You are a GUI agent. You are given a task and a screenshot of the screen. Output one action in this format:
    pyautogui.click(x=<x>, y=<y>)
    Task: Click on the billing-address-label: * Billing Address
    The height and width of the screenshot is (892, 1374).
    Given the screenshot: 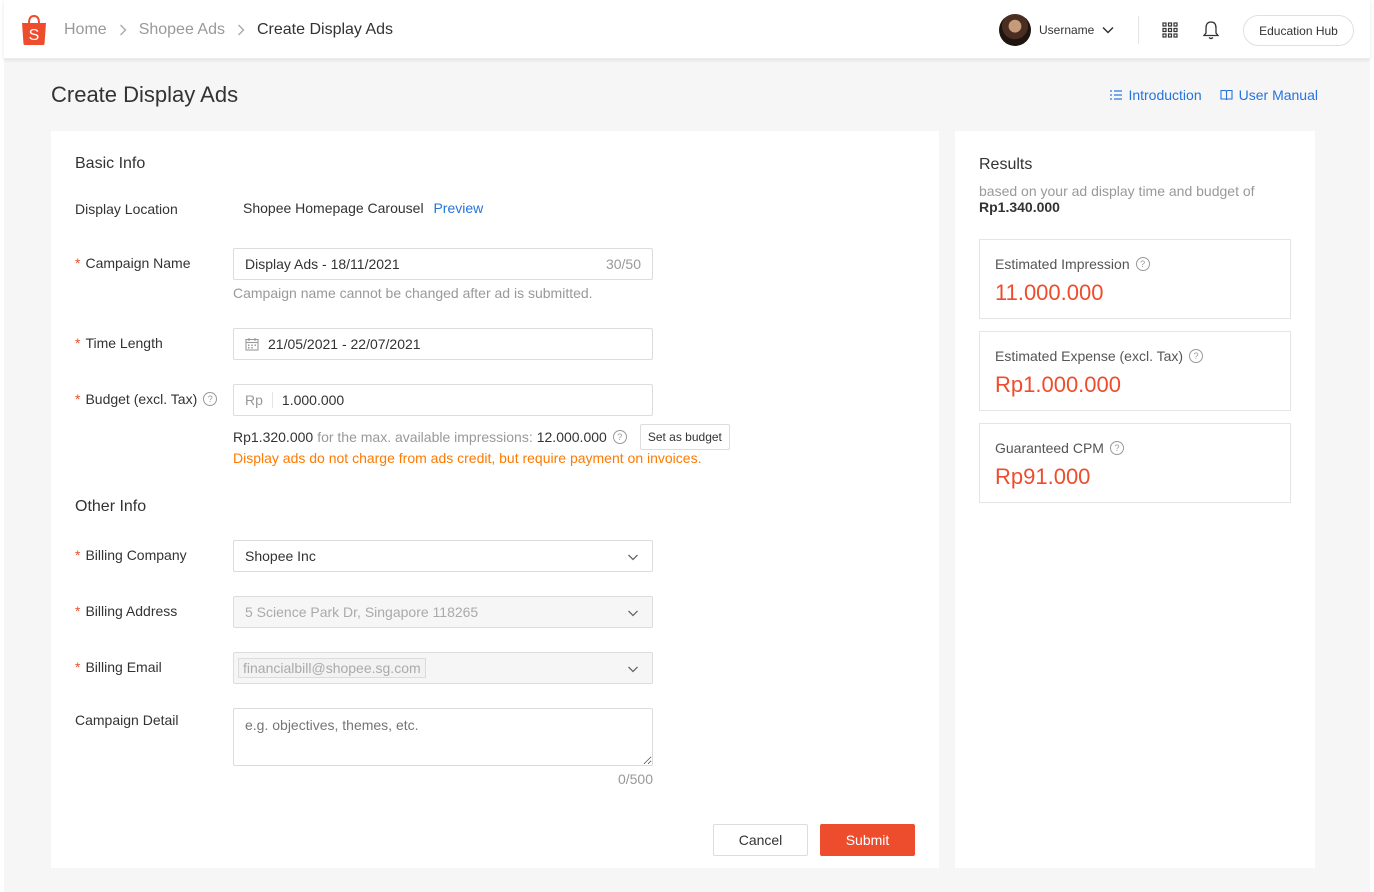 What is the action you would take?
    pyautogui.click(x=126, y=611)
    